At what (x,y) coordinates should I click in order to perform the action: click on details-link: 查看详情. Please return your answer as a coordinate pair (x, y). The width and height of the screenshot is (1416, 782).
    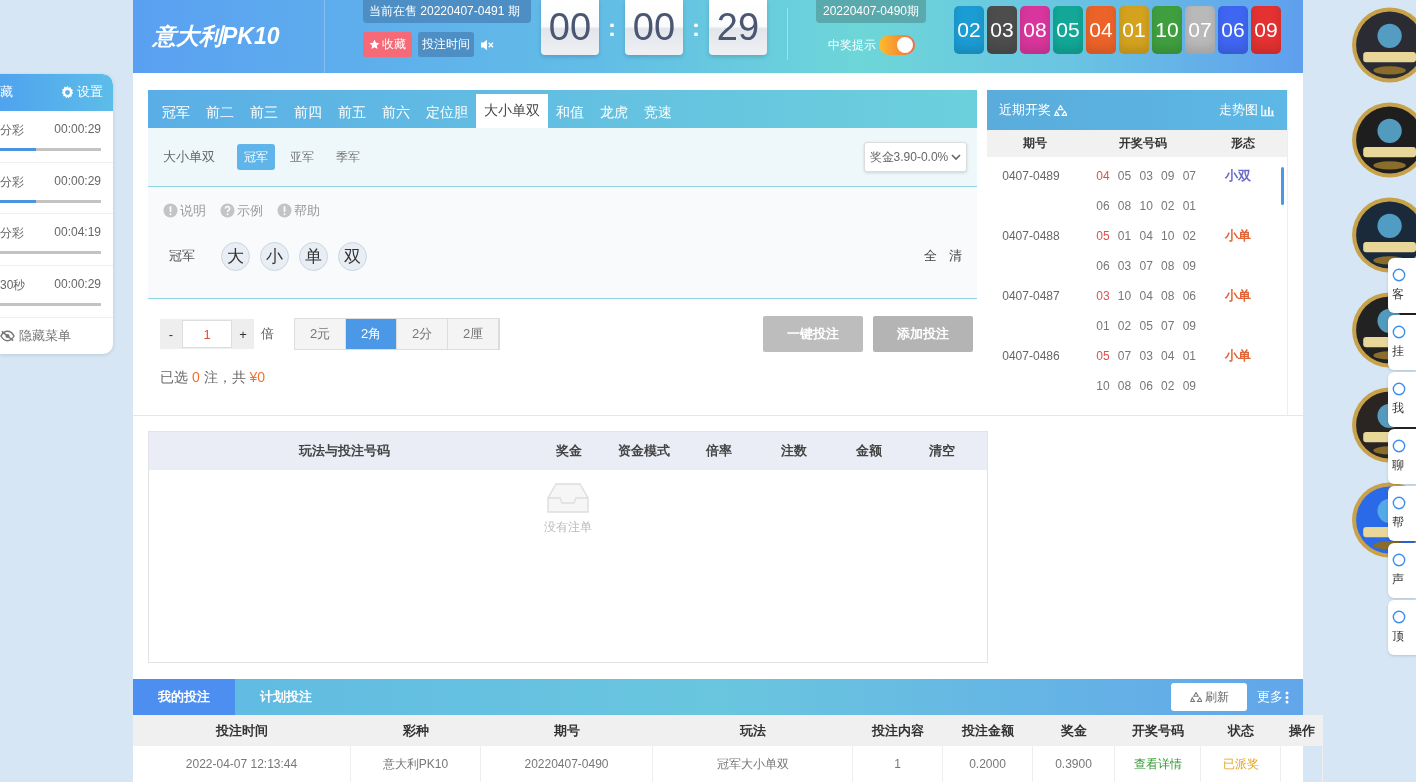
    Looking at the image, I should click on (1157, 764).